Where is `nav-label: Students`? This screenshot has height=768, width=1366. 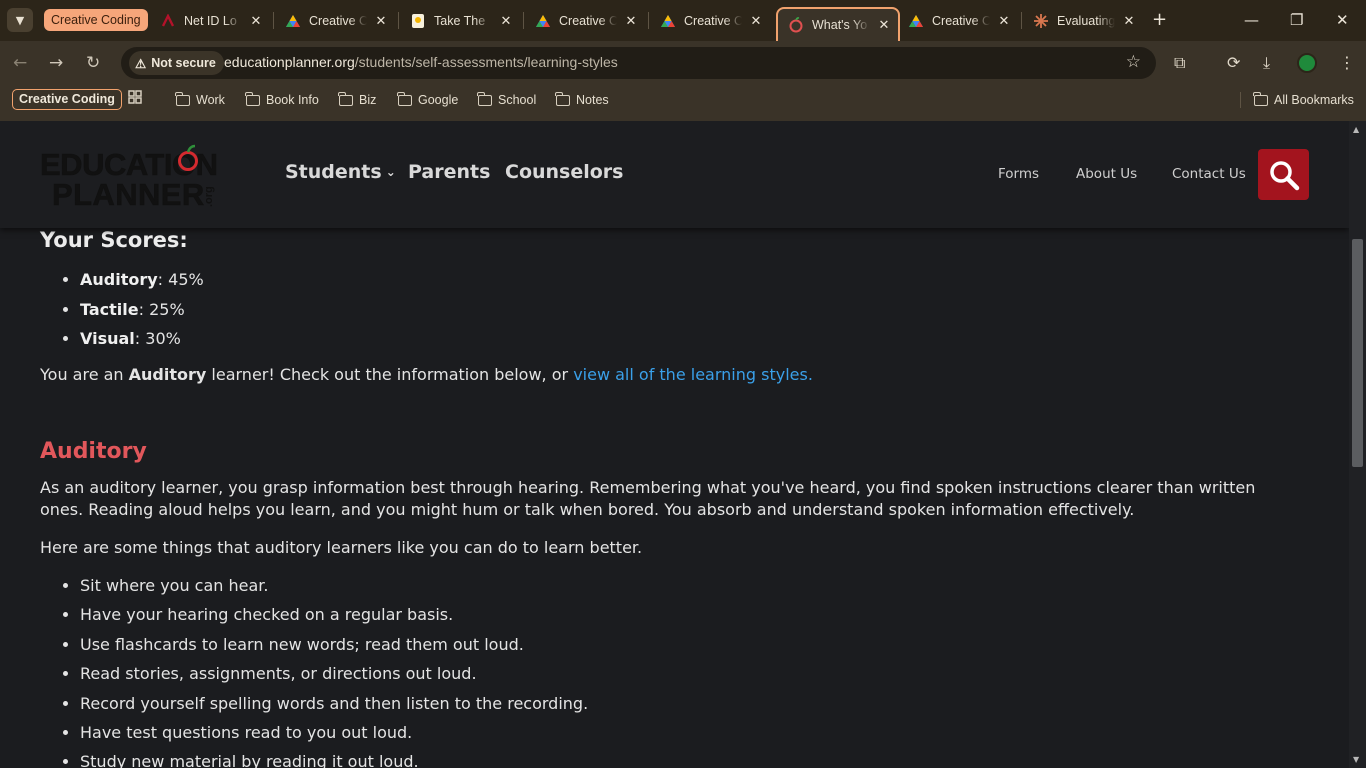
nav-label: Students is located at coordinates (333, 172).